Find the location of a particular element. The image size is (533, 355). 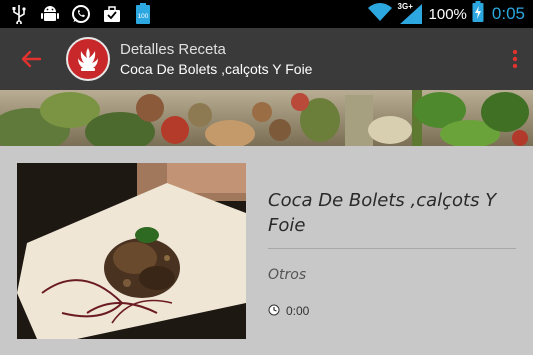

back-button is located at coordinates (31, 59).